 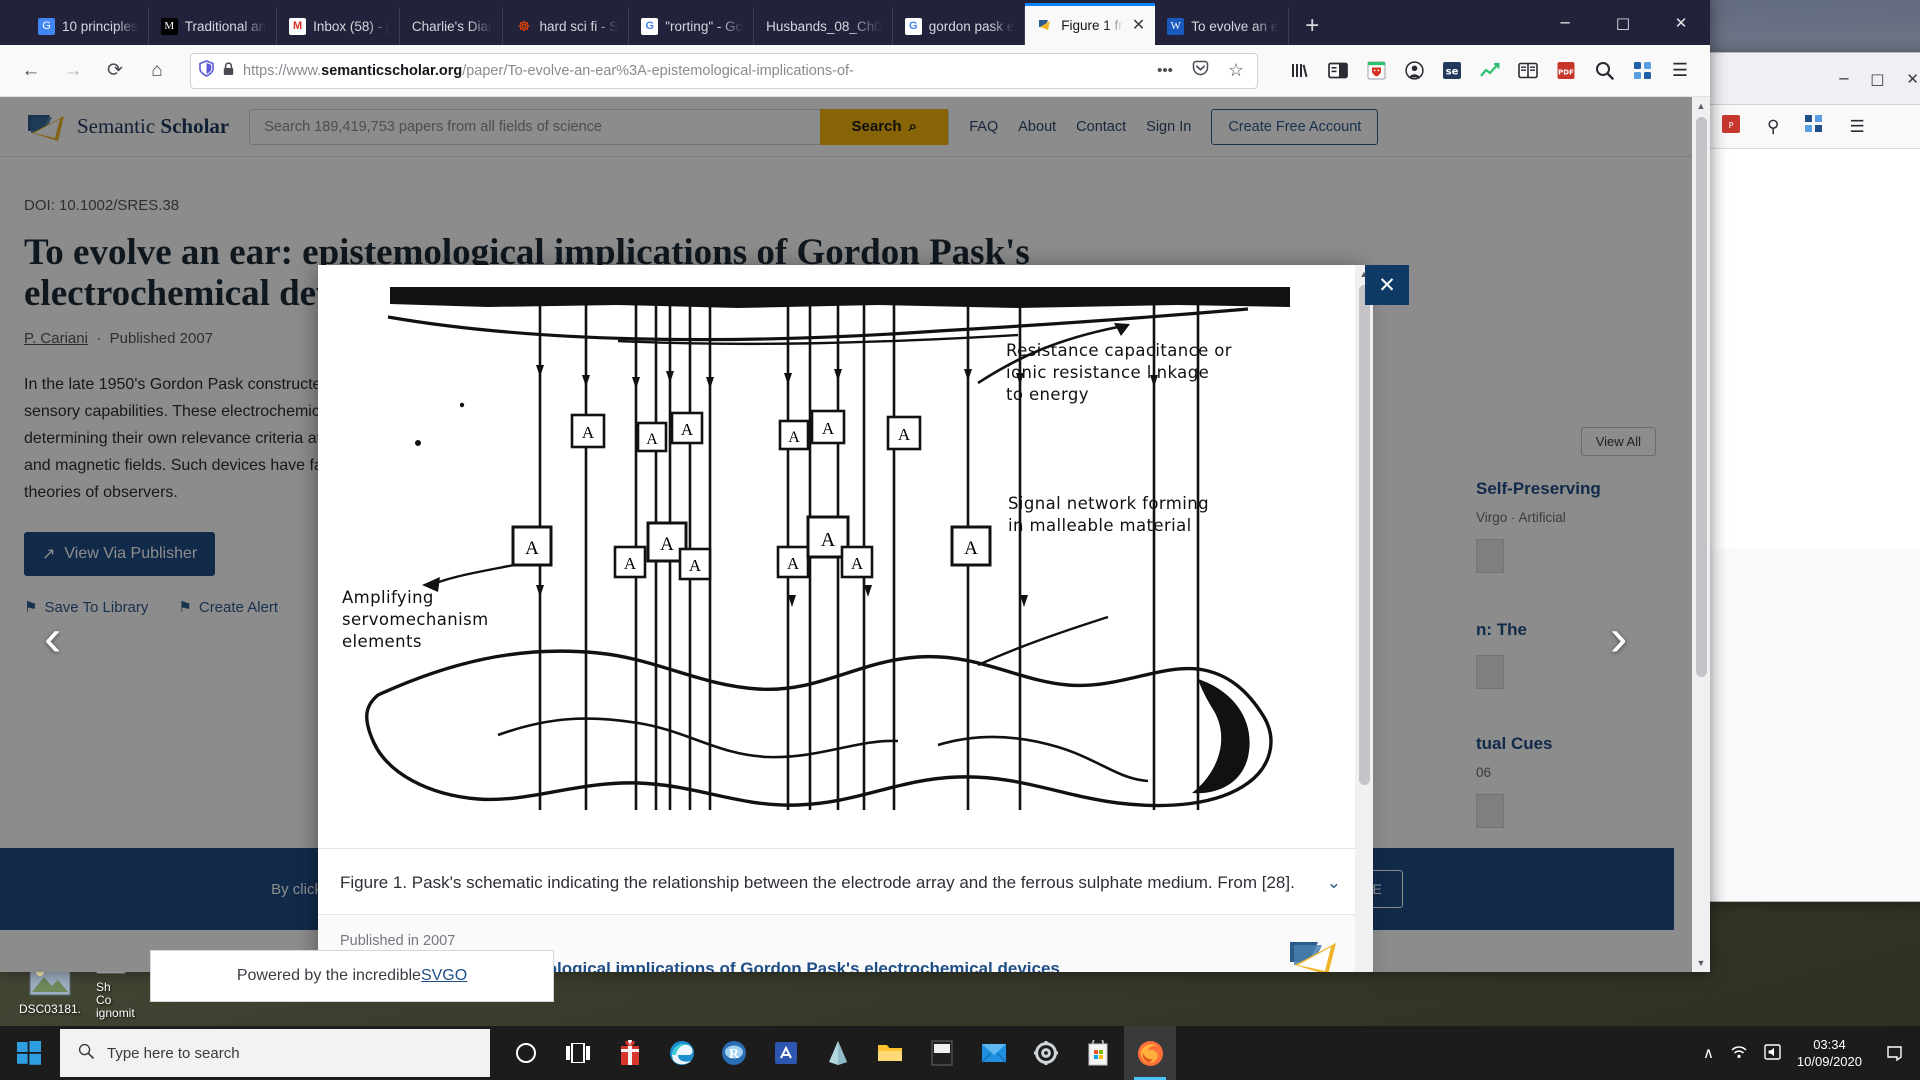 I want to click on chart-extension-icon, so click(x=1490, y=71).